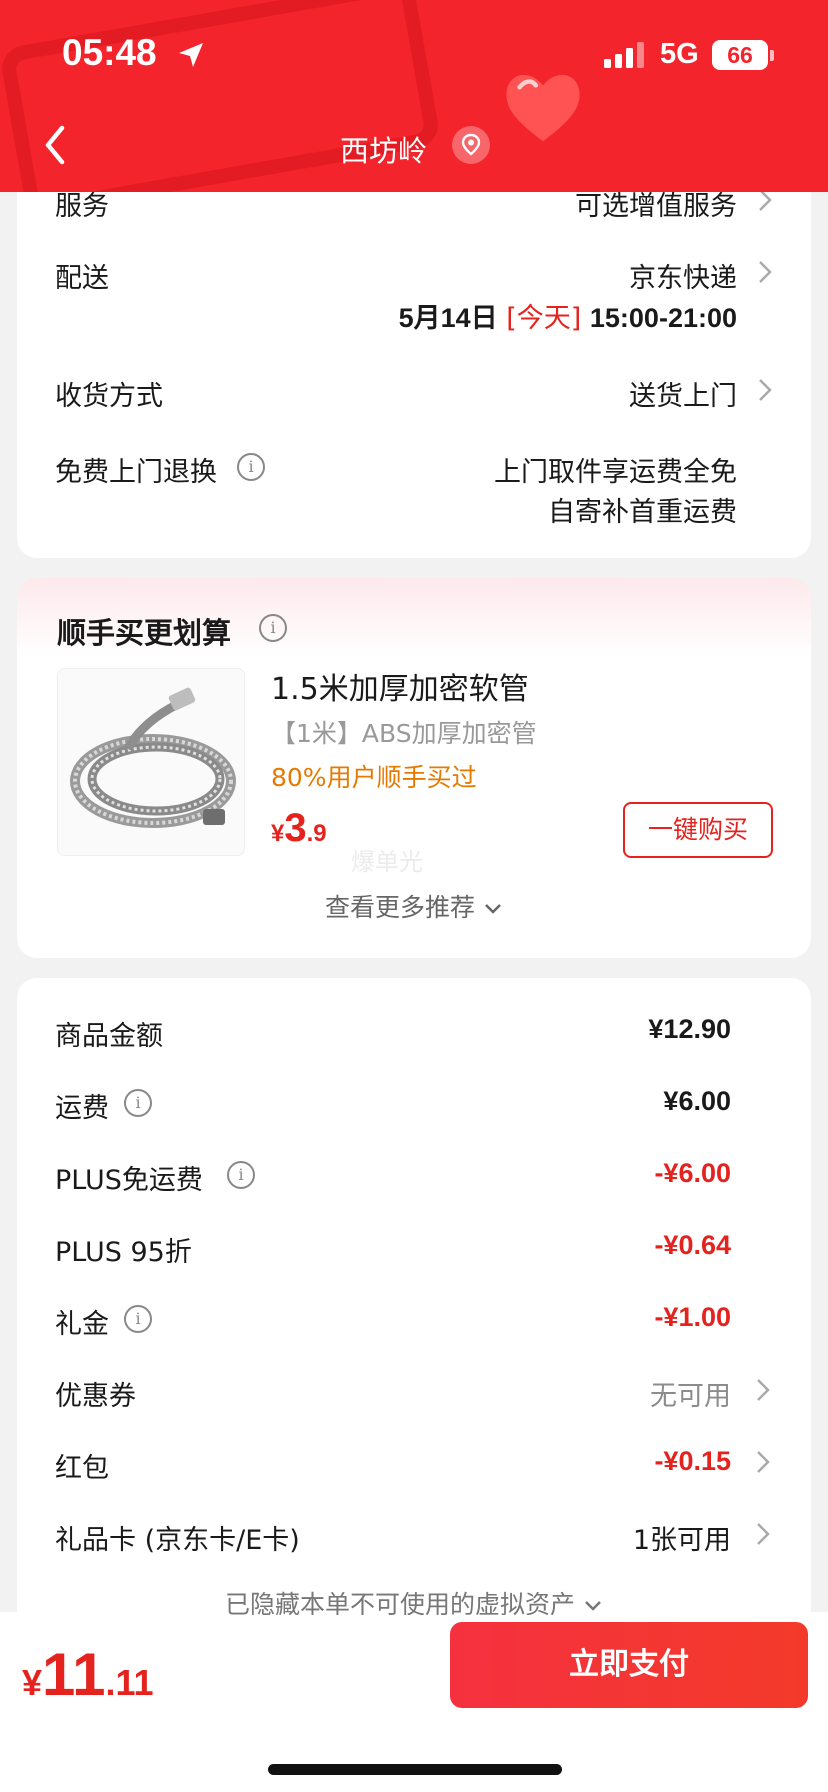  I want to click on header: 05:48 5G 66 西坊岭, so click(414, 96).